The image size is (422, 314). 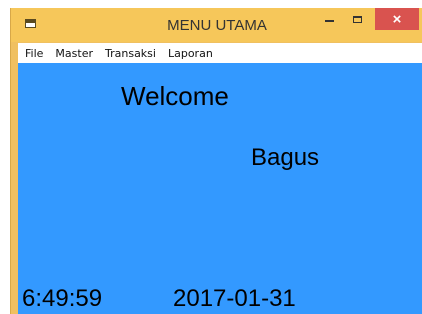 I want to click on menu-transaksi: Transaksi, so click(x=127, y=53).